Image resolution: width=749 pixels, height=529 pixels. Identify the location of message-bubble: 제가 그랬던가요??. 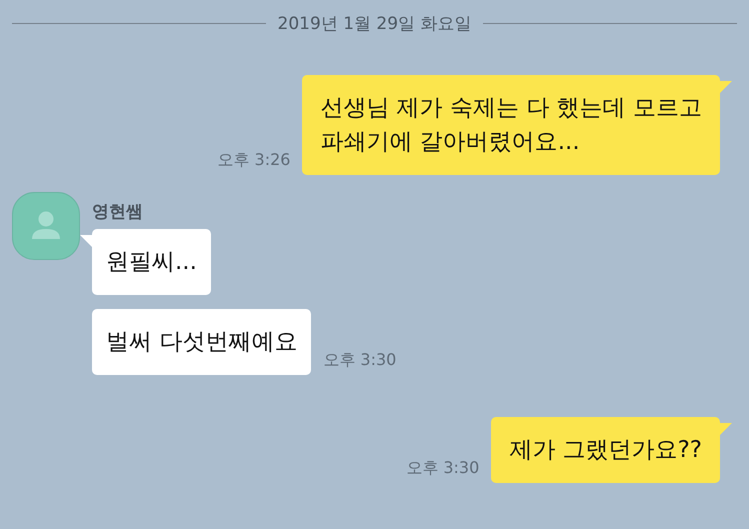
(605, 450).